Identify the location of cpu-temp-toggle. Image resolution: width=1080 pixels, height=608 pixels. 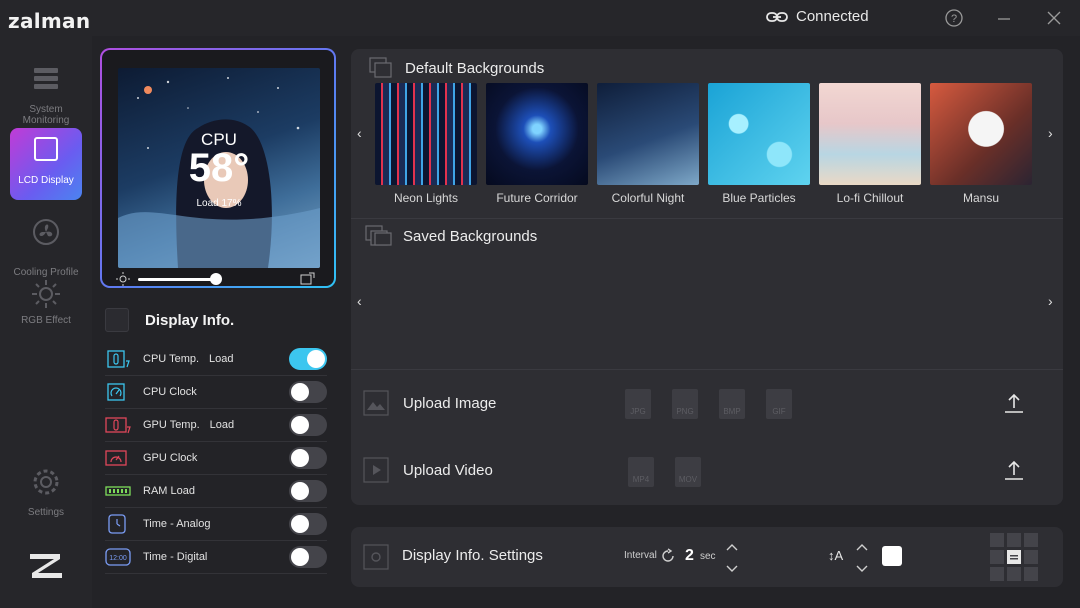
(308, 359).